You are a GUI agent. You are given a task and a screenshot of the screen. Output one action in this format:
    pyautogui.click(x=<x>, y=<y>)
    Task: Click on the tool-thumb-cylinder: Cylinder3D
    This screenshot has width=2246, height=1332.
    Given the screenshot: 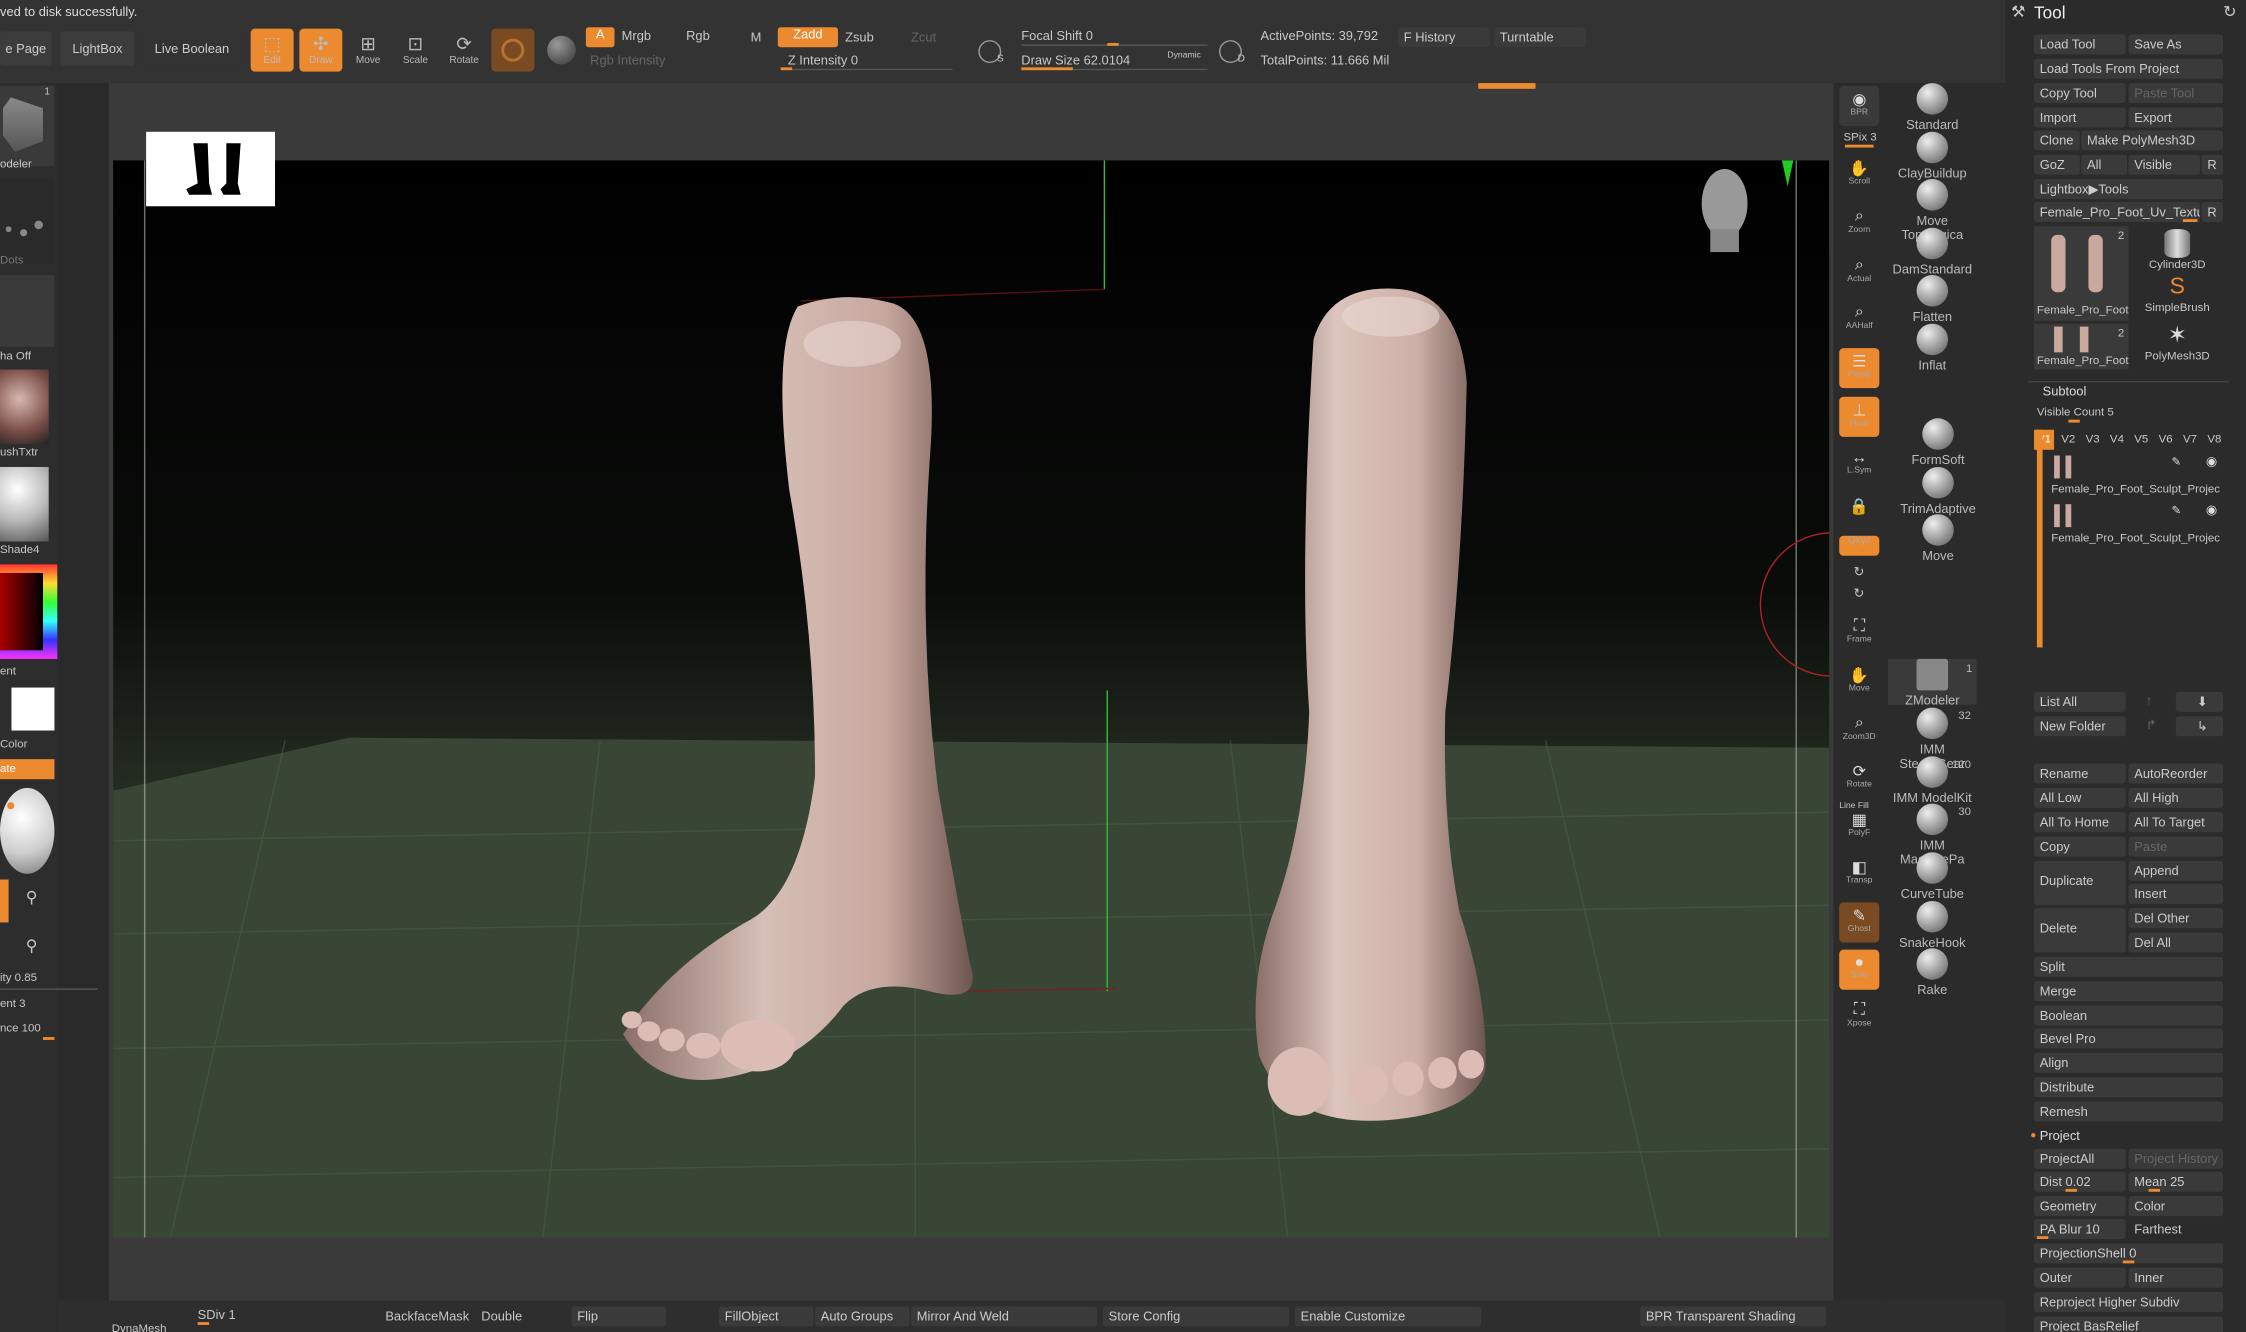 What is the action you would take?
    pyautogui.click(x=2177, y=249)
    